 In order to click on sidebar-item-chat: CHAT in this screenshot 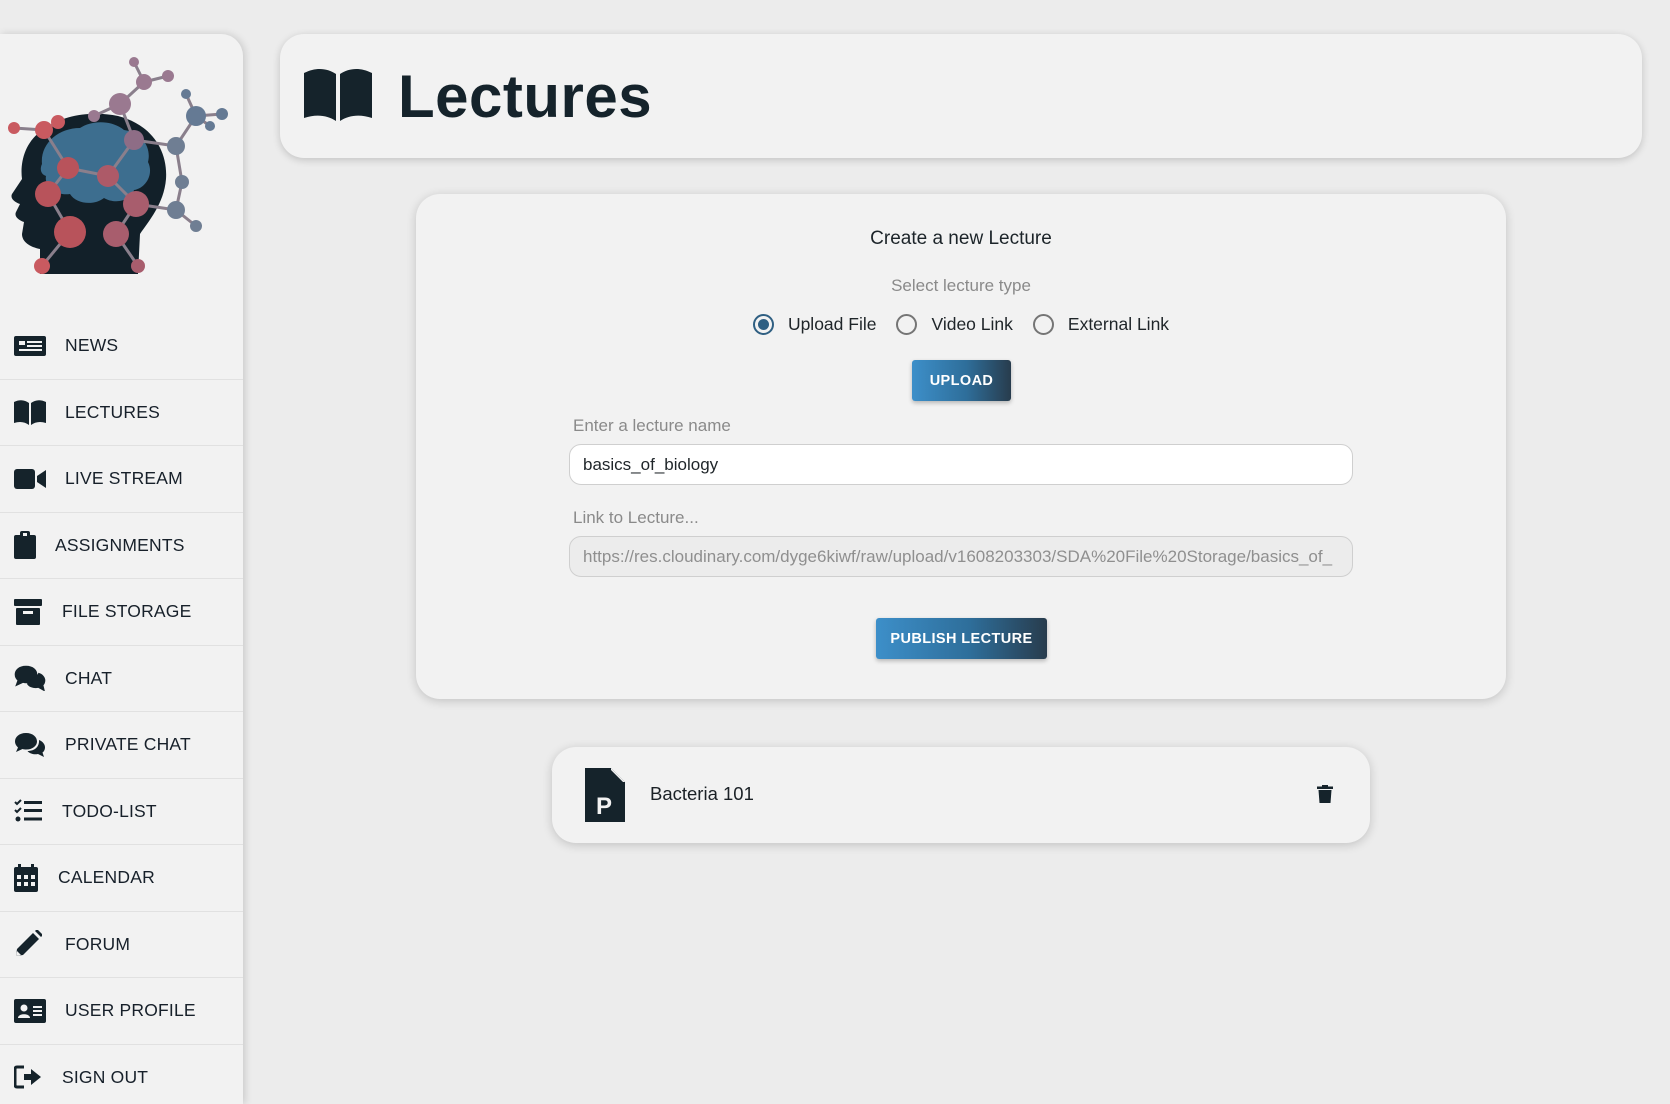, I will do `click(121, 679)`.